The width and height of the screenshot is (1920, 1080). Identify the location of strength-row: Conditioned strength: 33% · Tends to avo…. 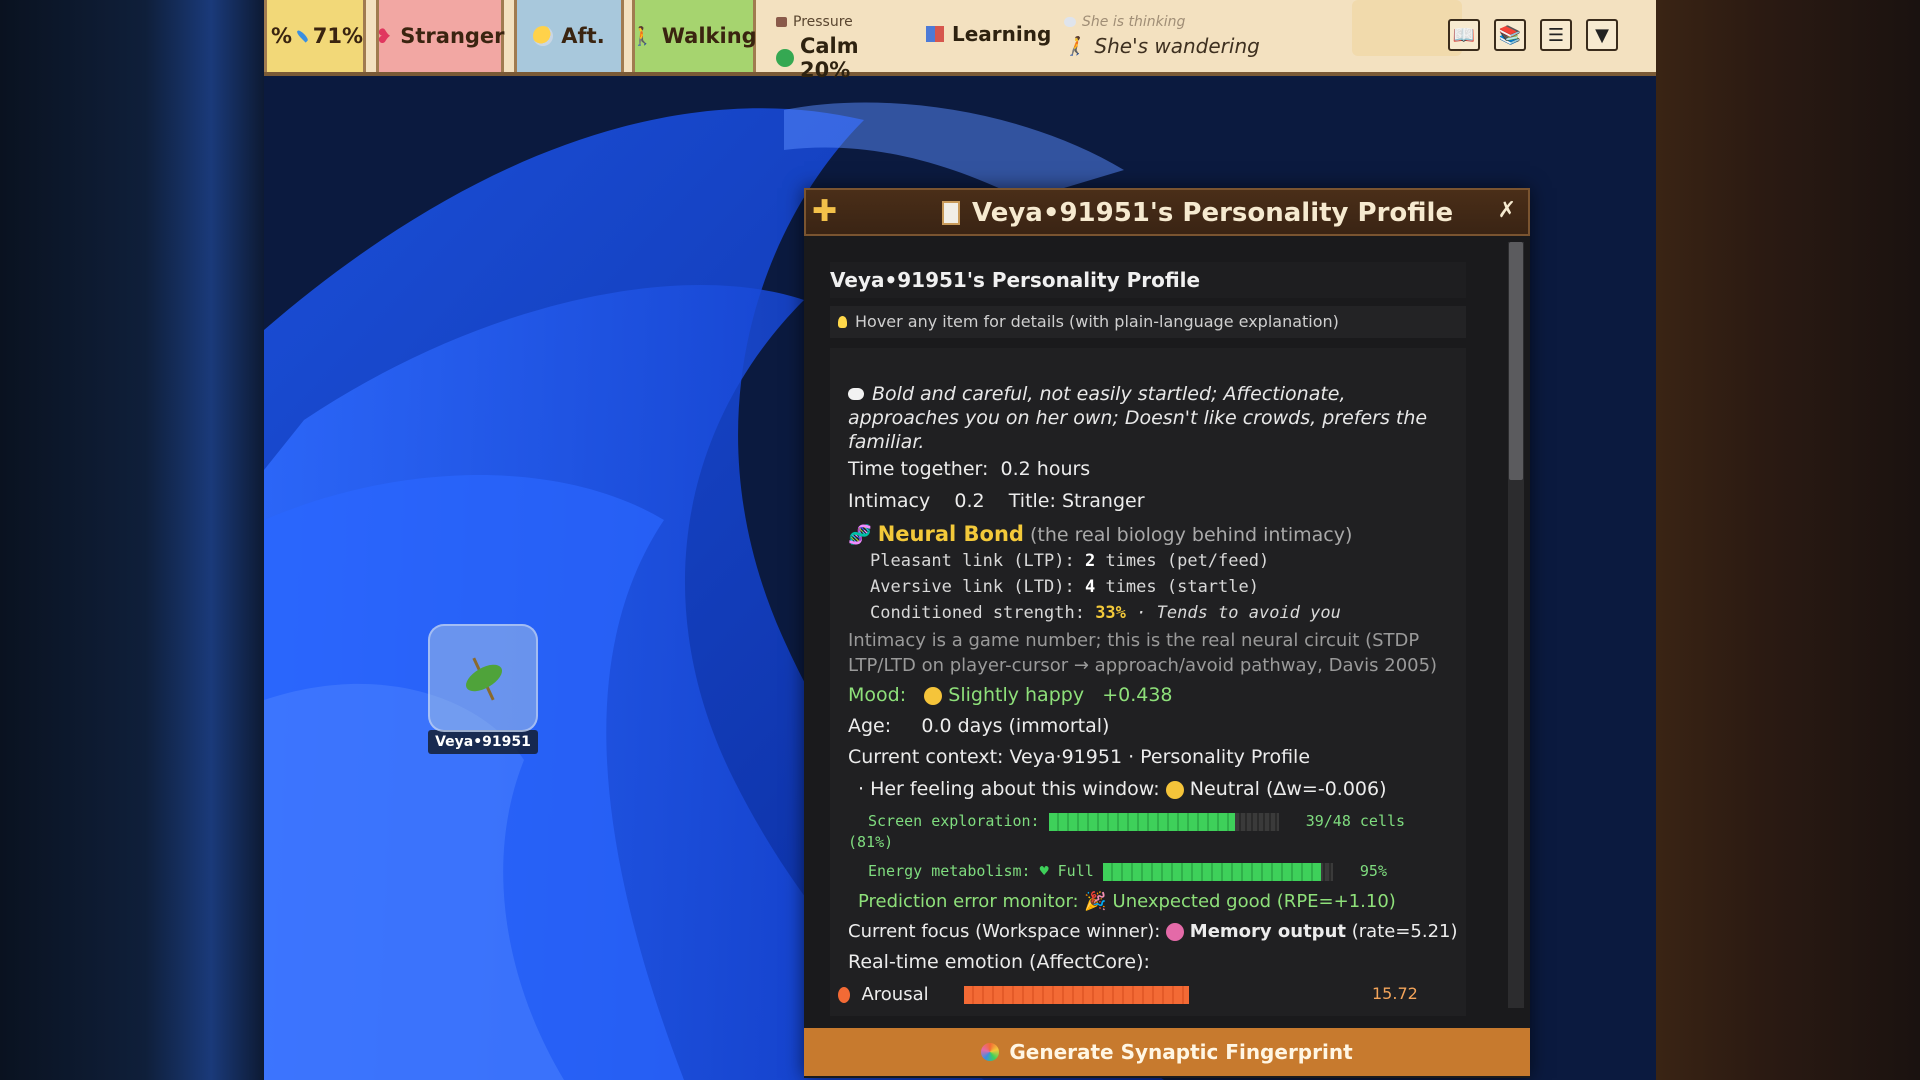
(1105, 613).